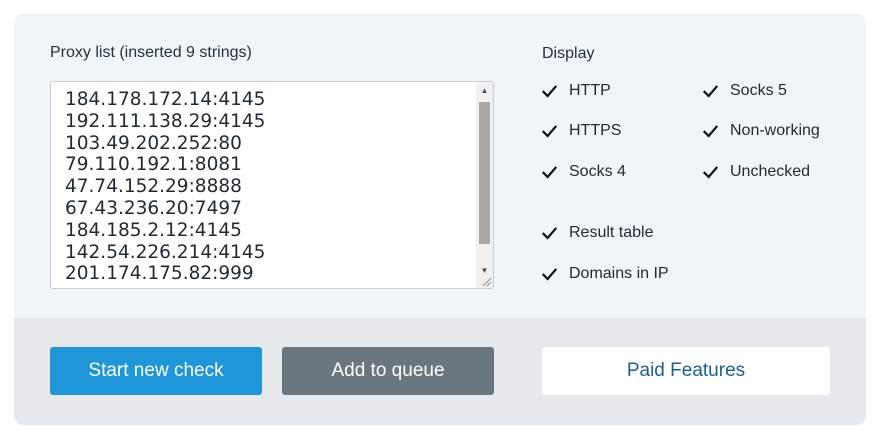  Describe the element at coordinates (486, 281) in the screenshot. I see `resize-grip-icon` at that location.